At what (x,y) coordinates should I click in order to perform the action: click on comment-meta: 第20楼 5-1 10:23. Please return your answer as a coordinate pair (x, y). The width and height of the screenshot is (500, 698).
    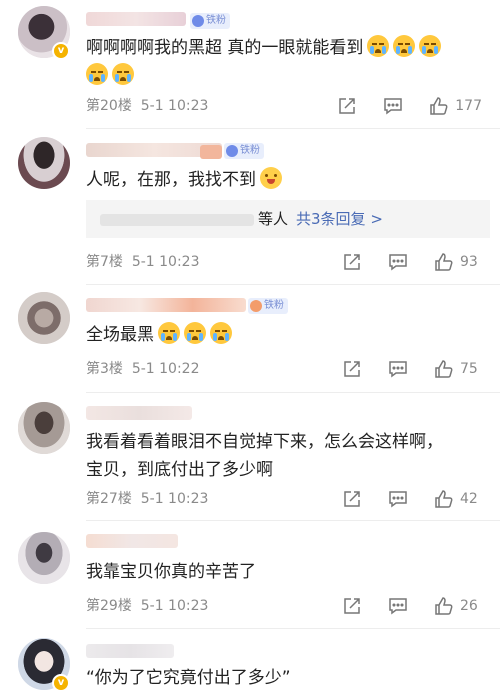
    Looking at the image, I should click on (147, 106).